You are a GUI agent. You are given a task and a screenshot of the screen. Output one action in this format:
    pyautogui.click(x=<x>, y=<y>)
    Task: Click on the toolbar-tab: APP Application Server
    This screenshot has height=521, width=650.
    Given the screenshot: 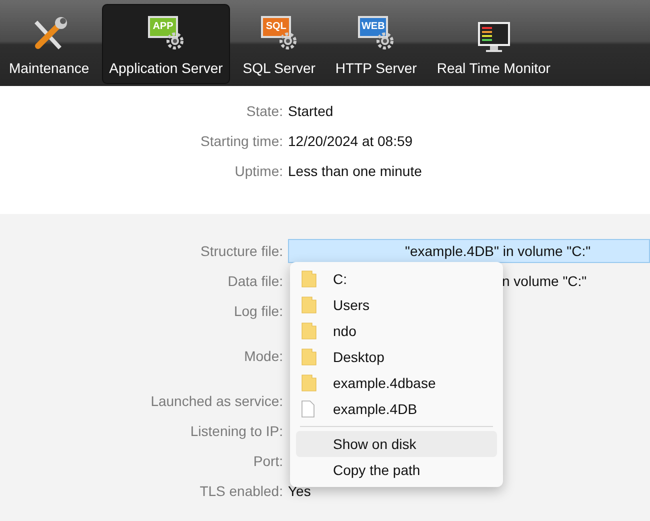 What is the action you would take?
    pyautogui.click(x=166, y=44)
    